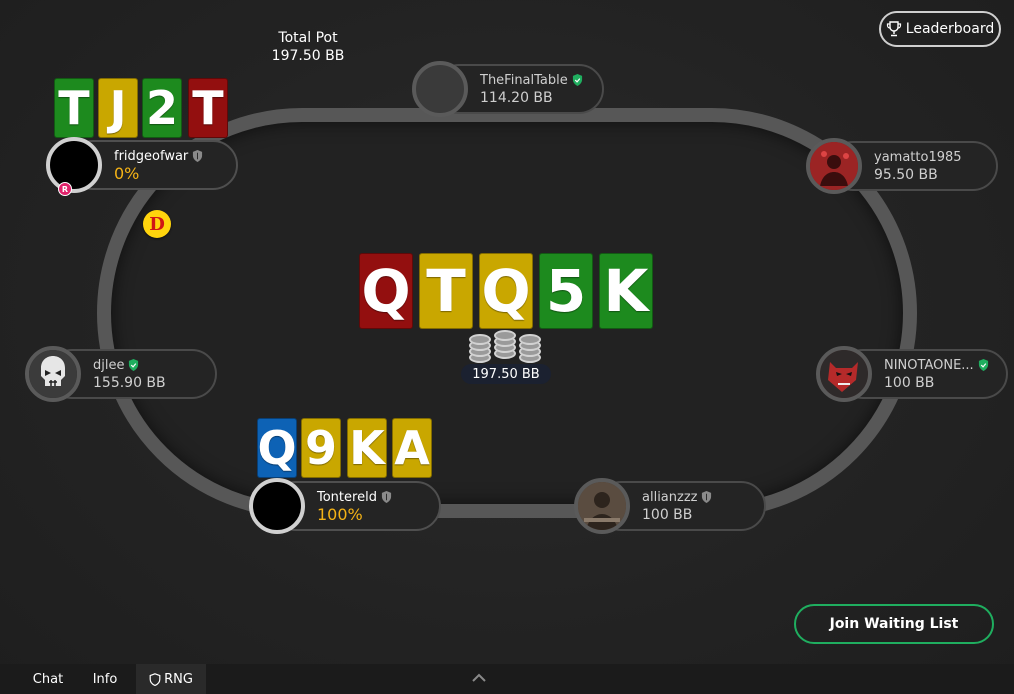 Image resolution: width=1014 pixels, height=694 pixels. I want to click on total-pot-label: Total Pot, so click(308, 38).